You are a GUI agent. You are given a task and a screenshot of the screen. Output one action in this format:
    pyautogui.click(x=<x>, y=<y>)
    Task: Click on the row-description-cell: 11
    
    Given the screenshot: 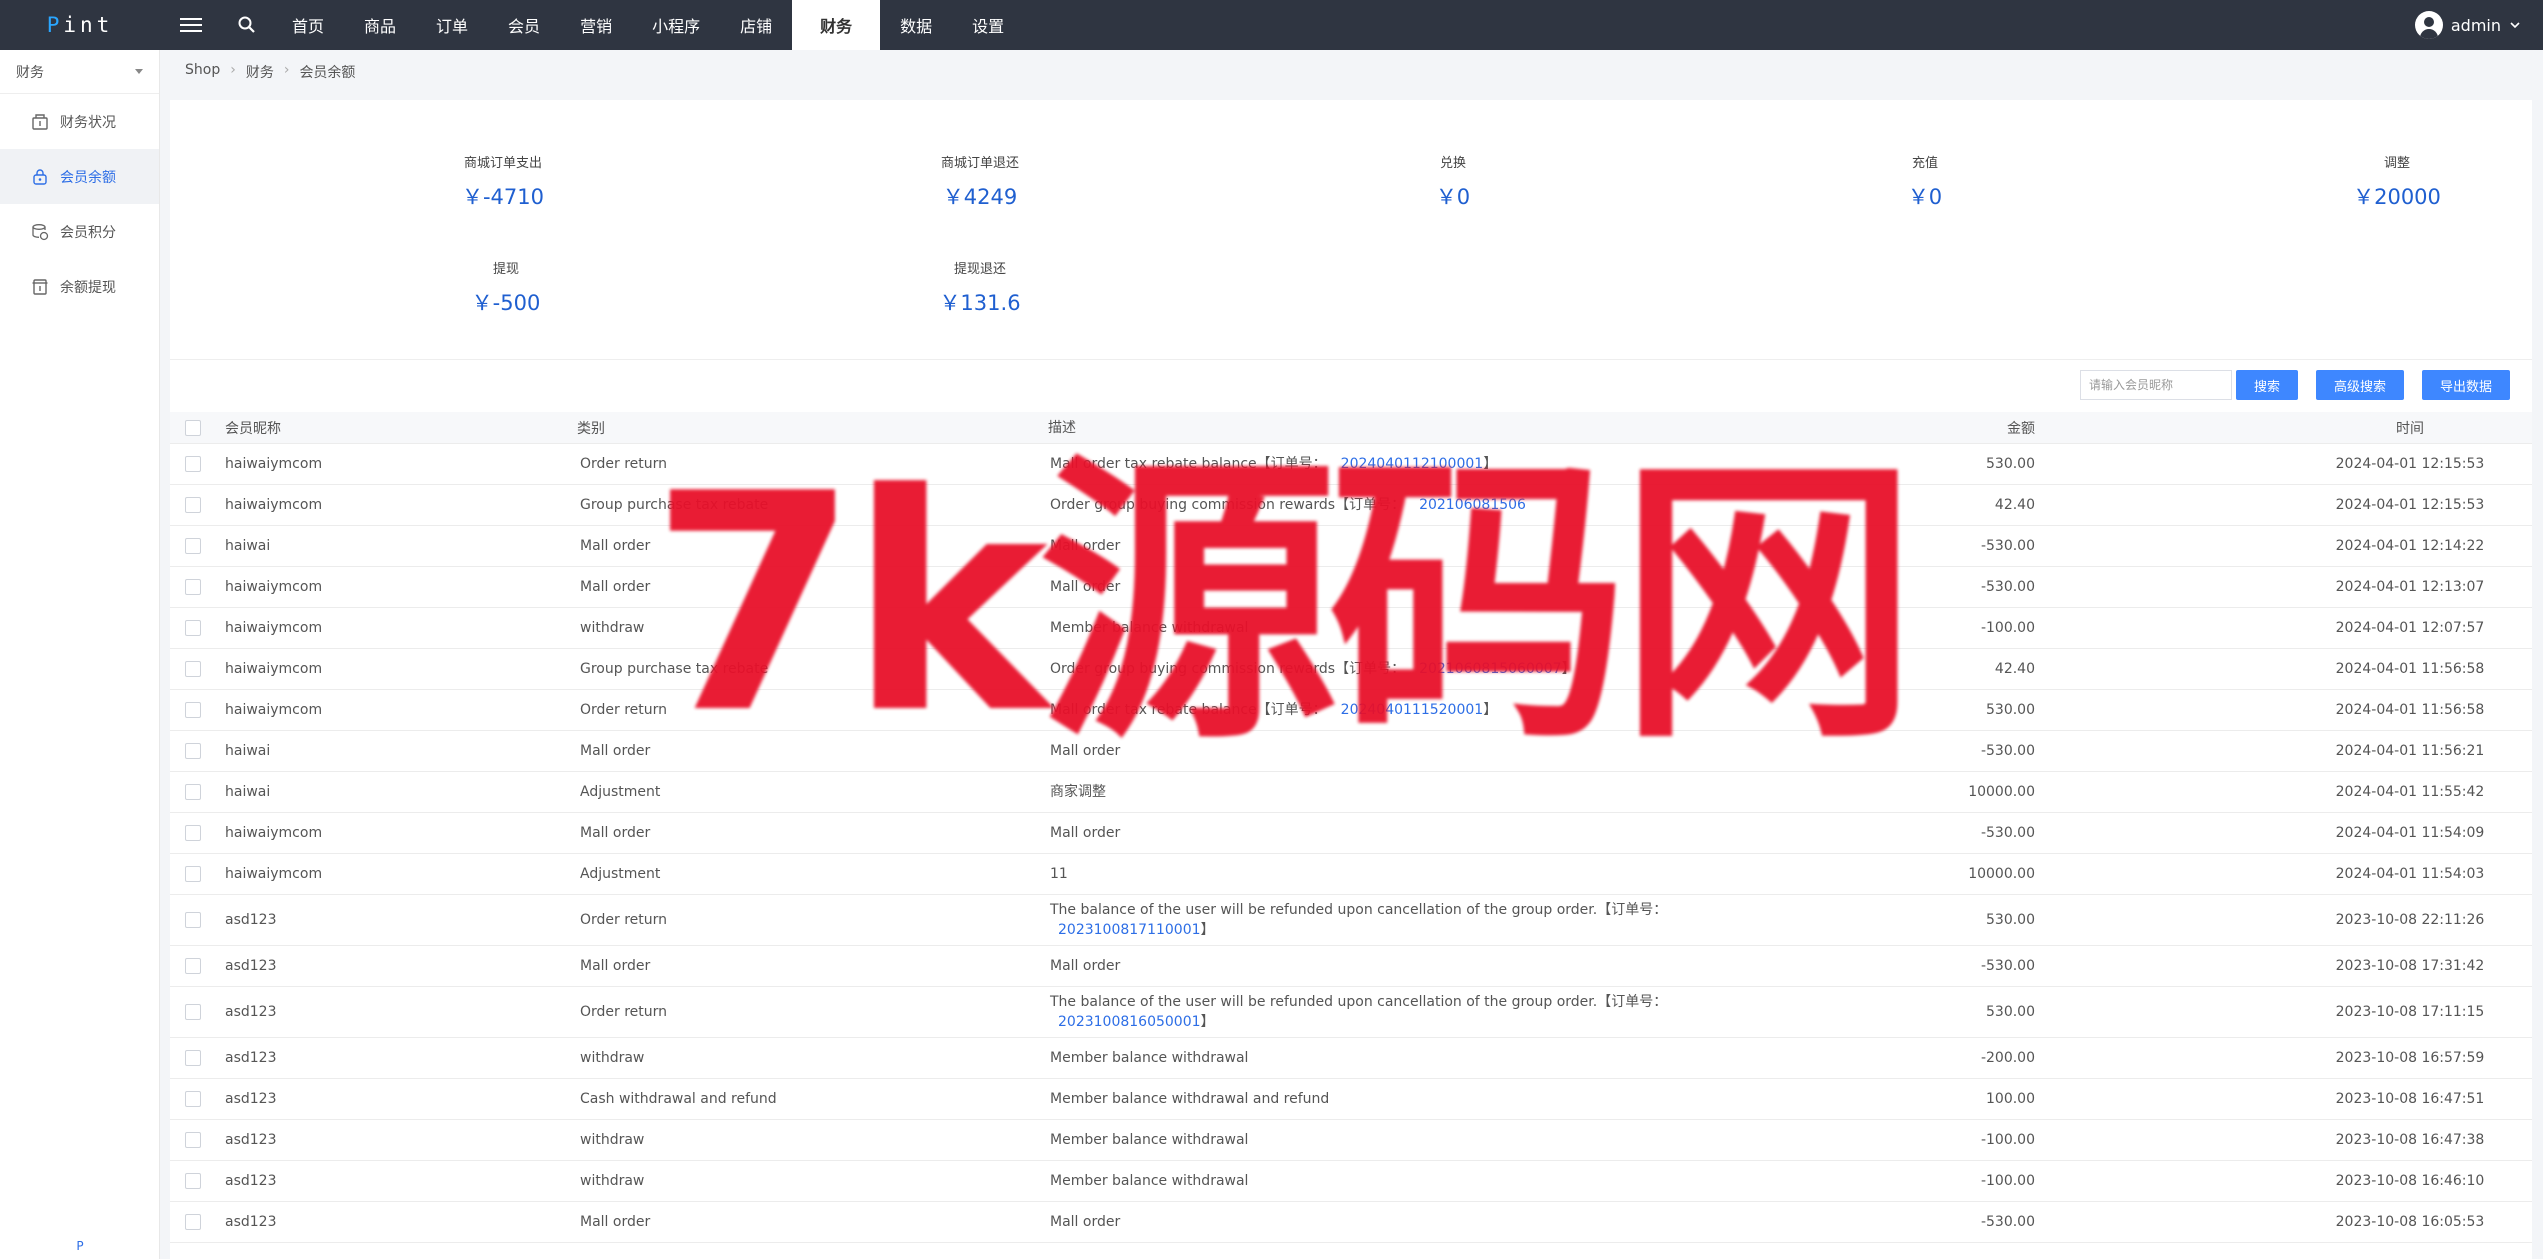 What is the action you would take?
    pyautogui.click(x=1365, y=874)
    